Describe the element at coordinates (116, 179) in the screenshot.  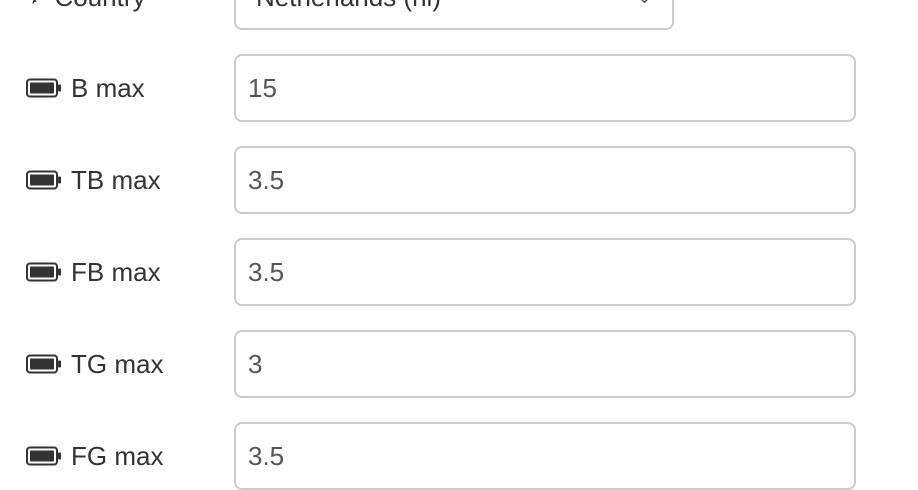
I see `field-label-text: TB max` at that location.